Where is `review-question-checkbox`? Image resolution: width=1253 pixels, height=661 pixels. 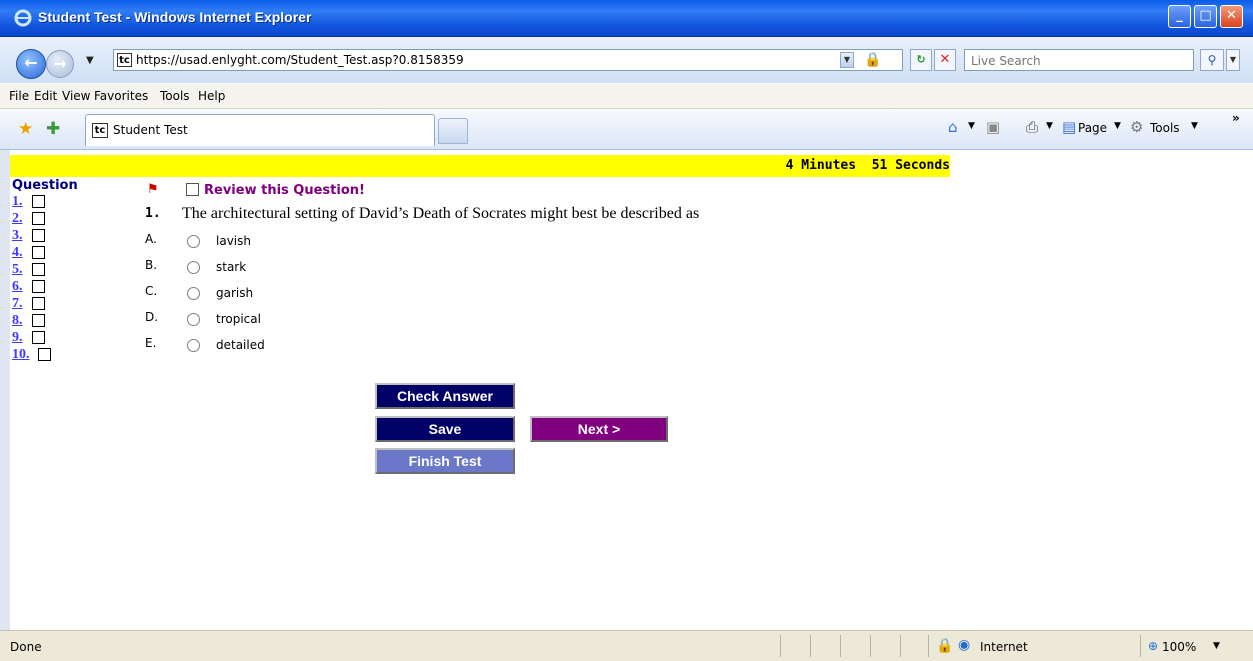
review-question-checkbox is located at coordinates (192, 189).